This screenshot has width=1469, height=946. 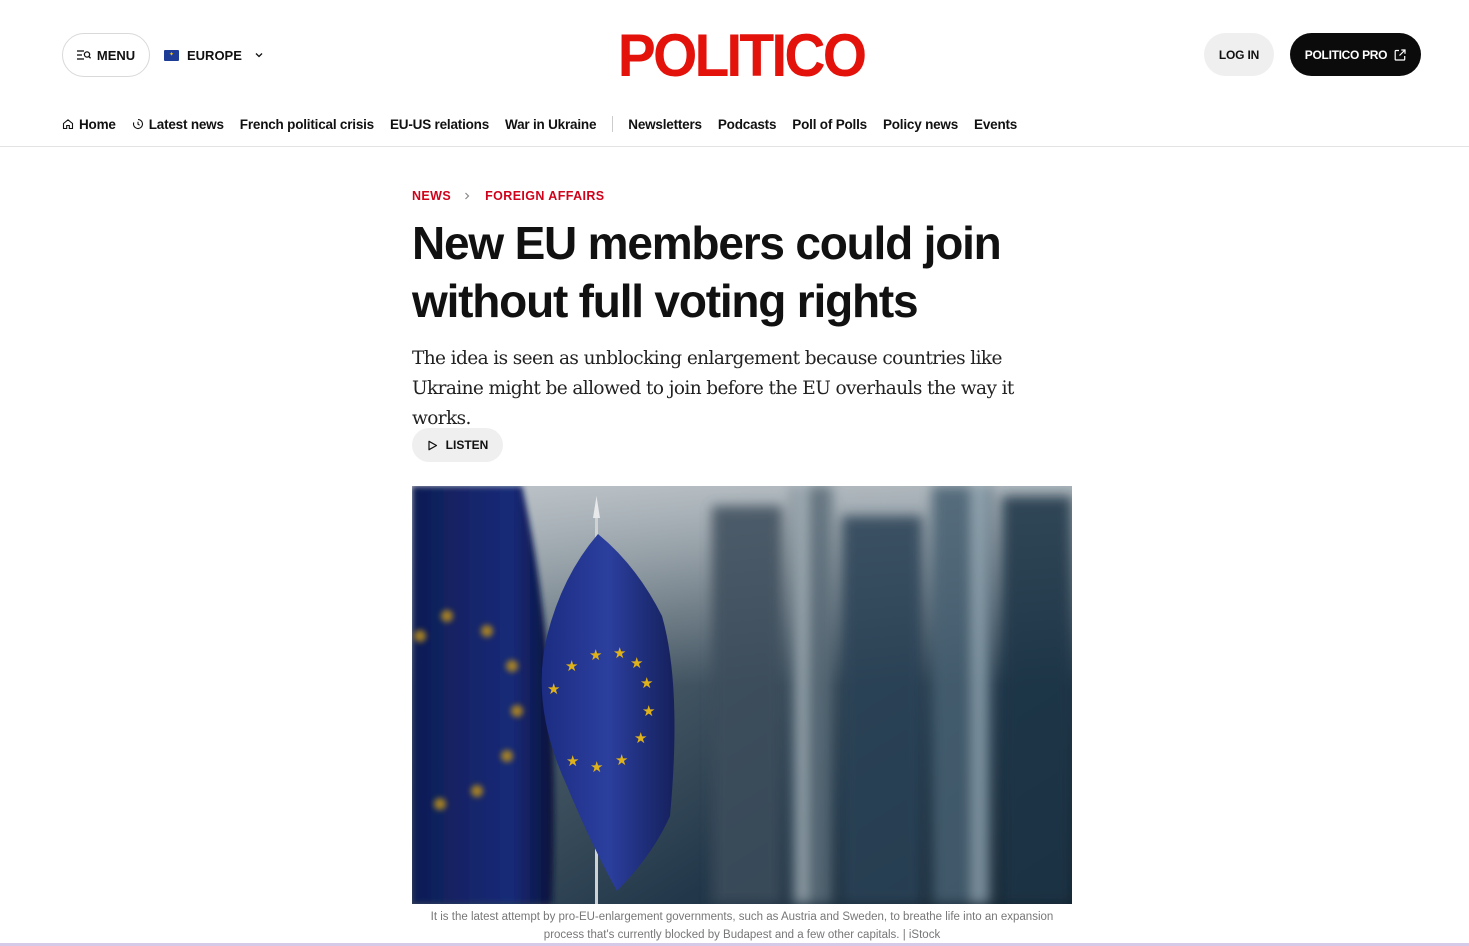 What do you see at coordinates (544, 196) in the screenshot?
I see `breadcrumb-foreign-affairs: FOREIGN AFFAIRS` at bounding box center [544, 196].